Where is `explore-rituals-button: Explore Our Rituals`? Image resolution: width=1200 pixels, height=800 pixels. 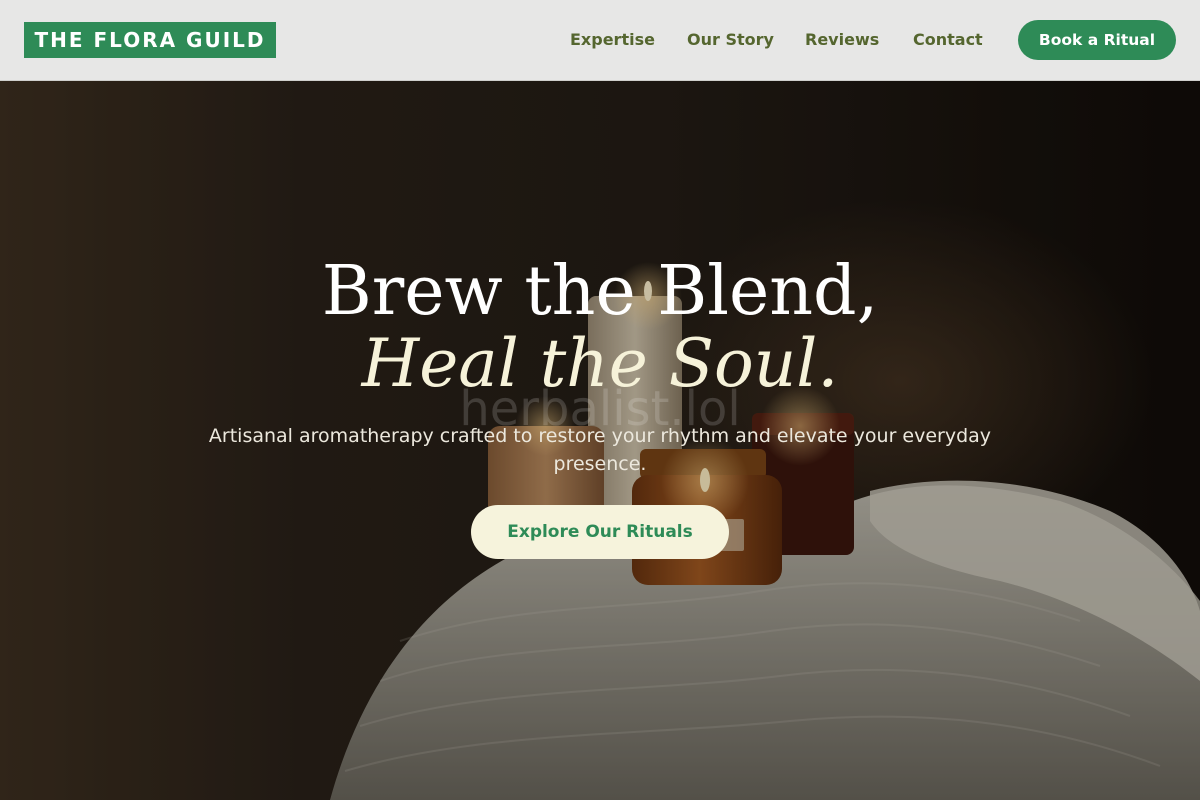
explore-rituals-button: Explore Our Rituals is located at coordinates (600, 532).